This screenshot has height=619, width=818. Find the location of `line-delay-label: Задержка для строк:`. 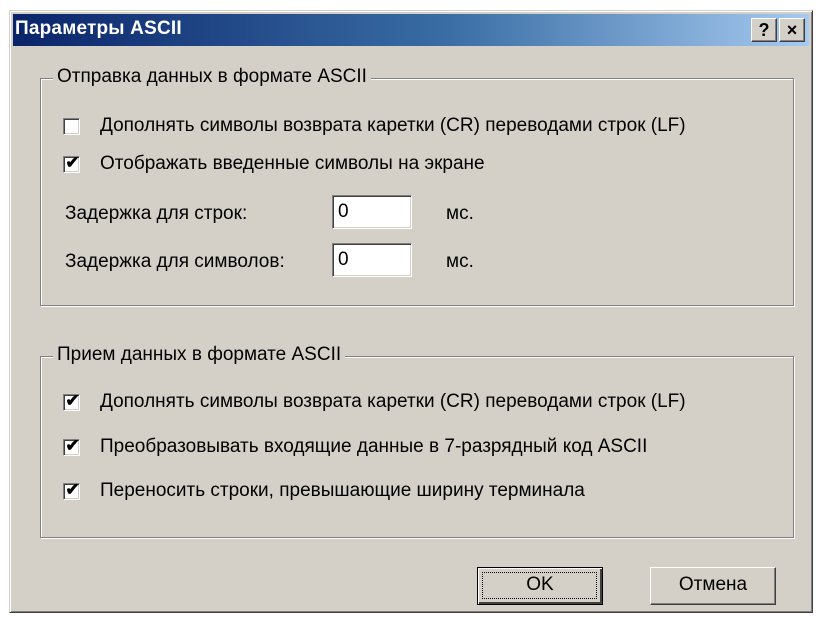

line-delay-label: Задержка для строк: is located at coordinates (156, 213).